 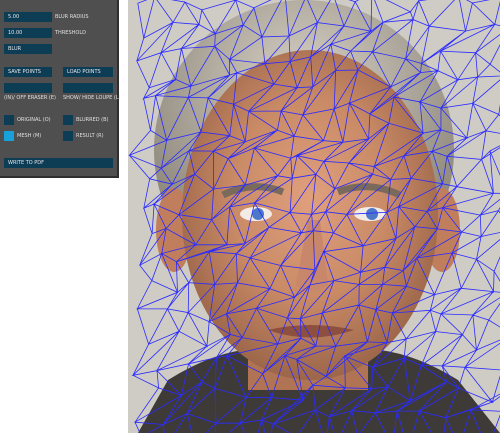 I want to click on blur-radius-slider: 5.00, so click(x=28, y=17).